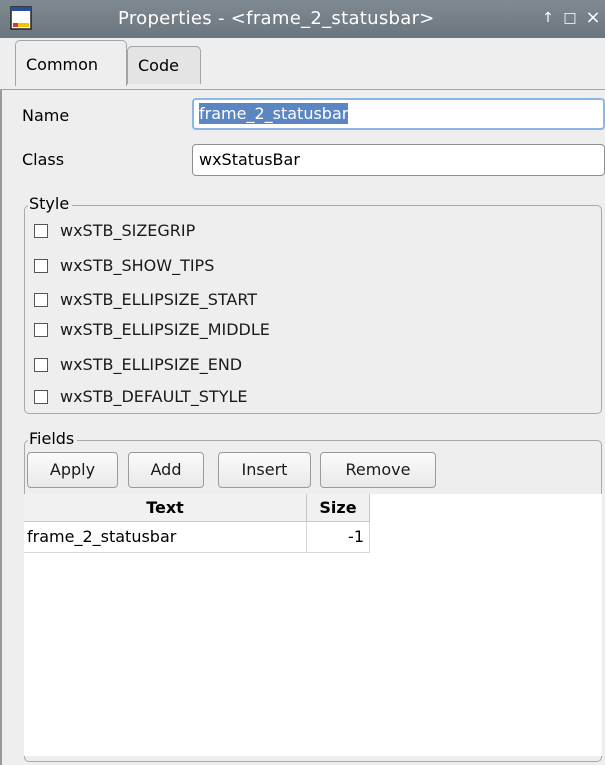 The width and height of the screenshot is (605, 765). I want to click on table-cell-text: frame_2_statusbar, so click(165, 537).